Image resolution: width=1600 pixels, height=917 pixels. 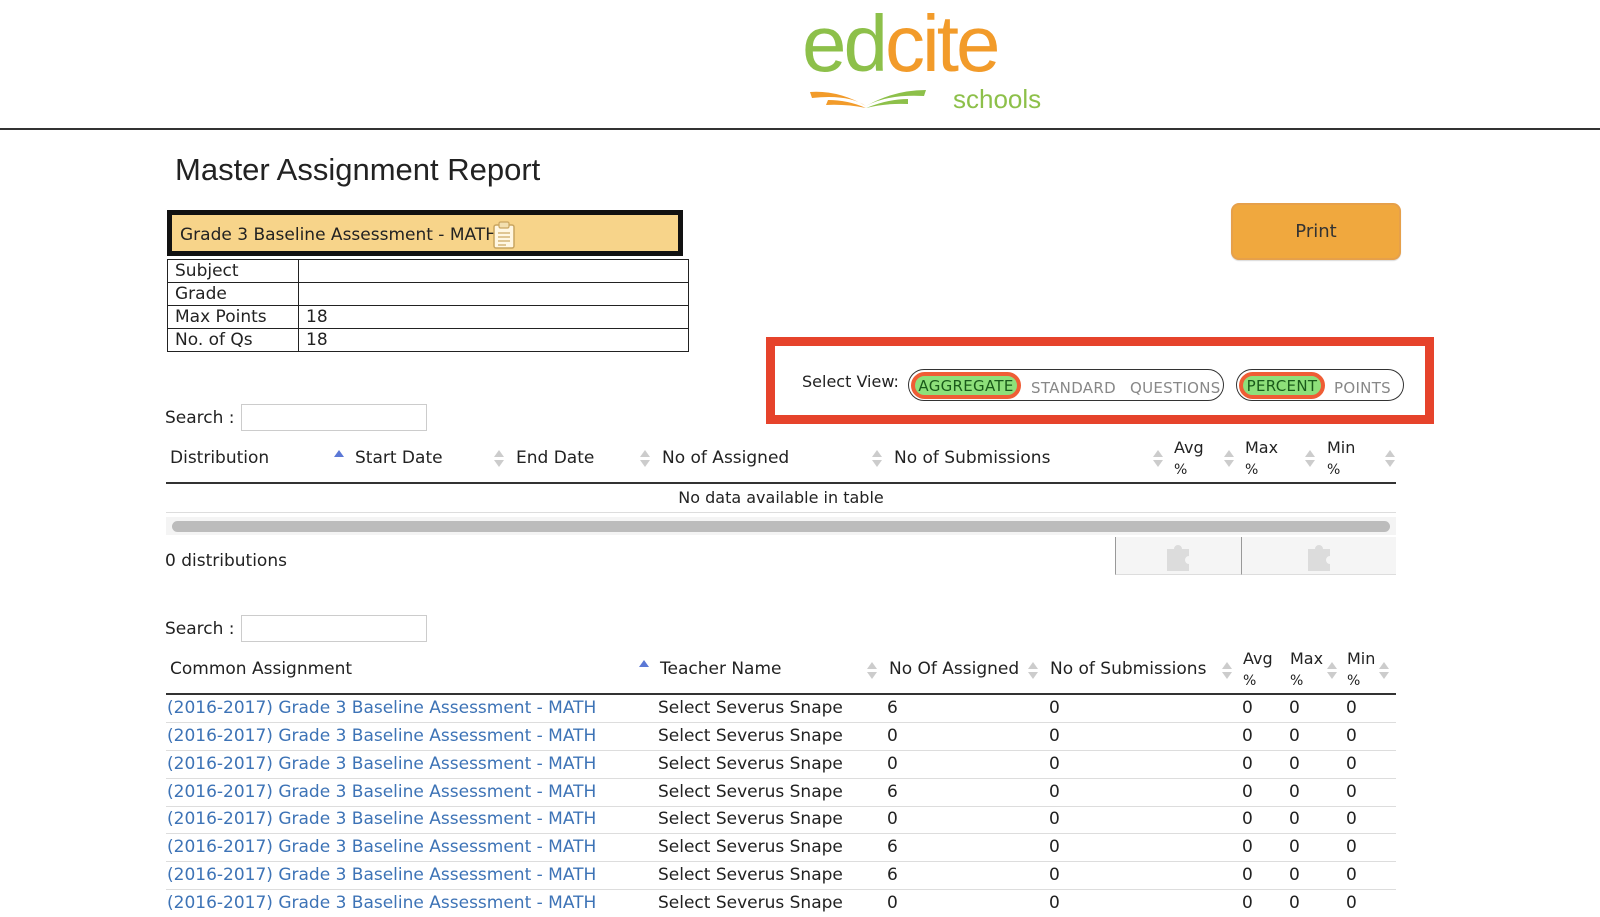 What do you see at coordinates (1316, 231) in the screenshot?
I see `print-button: Print` at bounding box center [1316, 231].